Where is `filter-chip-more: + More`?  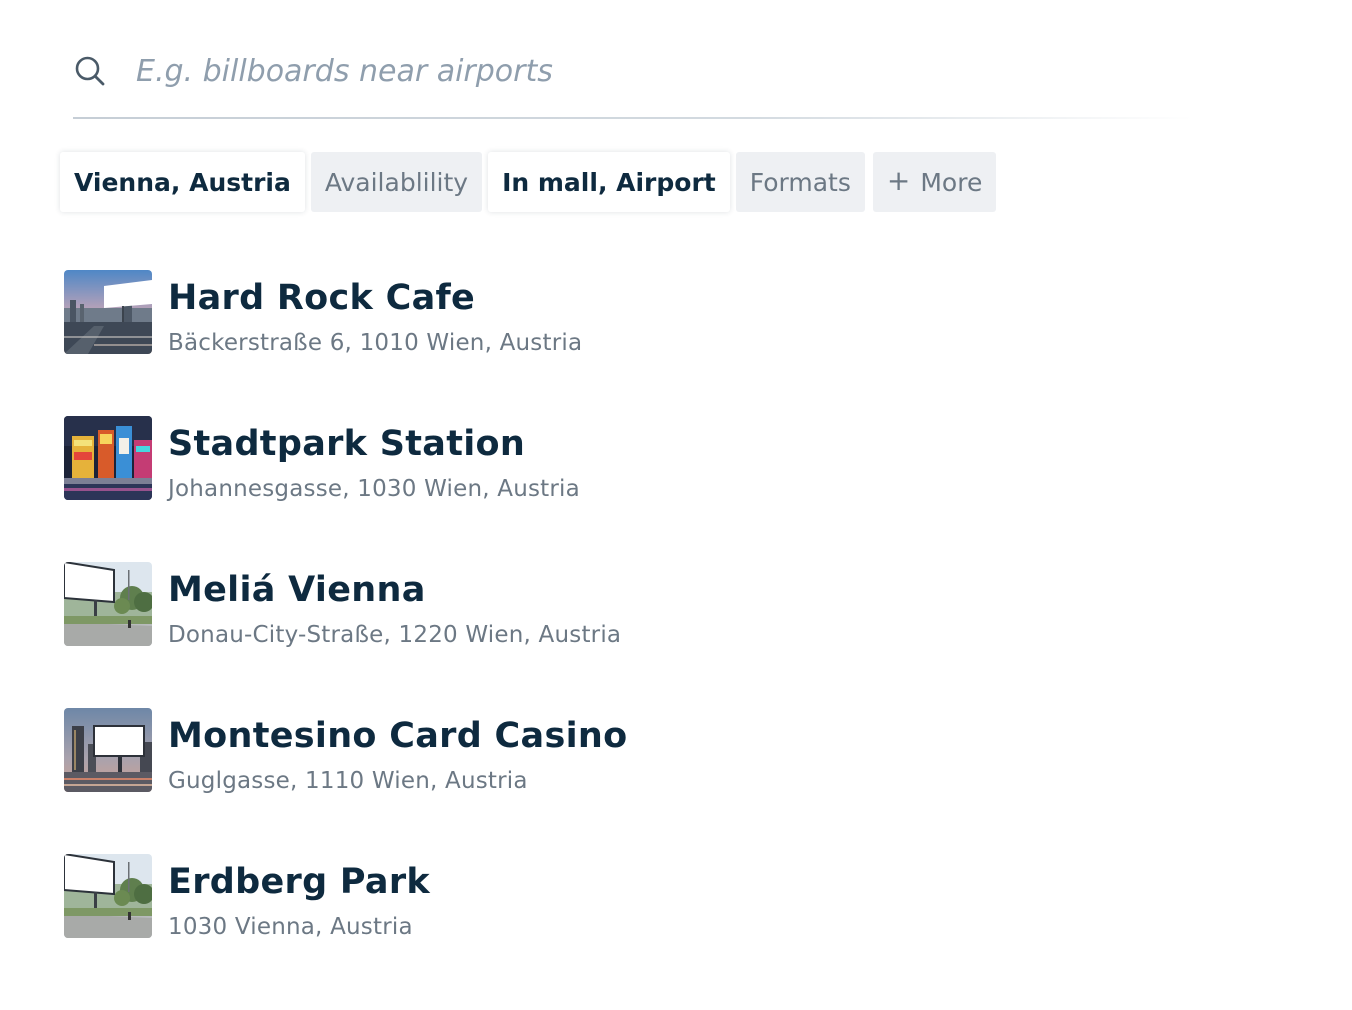 filter-chip-more: + More is located at coordinates (934, 182).